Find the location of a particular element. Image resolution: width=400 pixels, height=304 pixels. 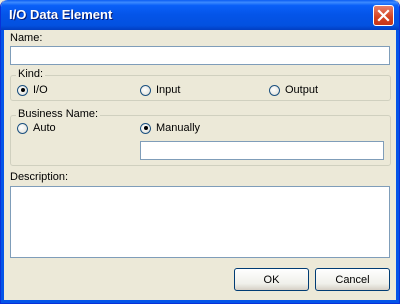

name-input is located at coordinates (200, 55).